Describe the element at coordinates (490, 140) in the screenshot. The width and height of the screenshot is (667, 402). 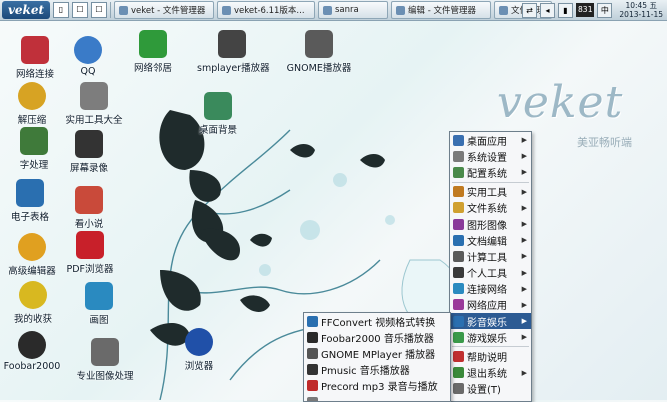
I see `menu-item-desktop-apps: 桌面应用 ▶` at that location.